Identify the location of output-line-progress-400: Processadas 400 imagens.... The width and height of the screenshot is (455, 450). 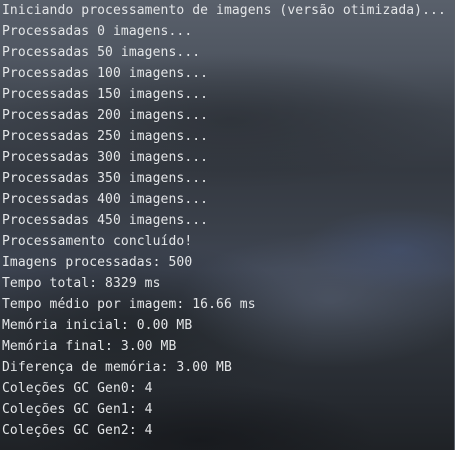
(105, 199).